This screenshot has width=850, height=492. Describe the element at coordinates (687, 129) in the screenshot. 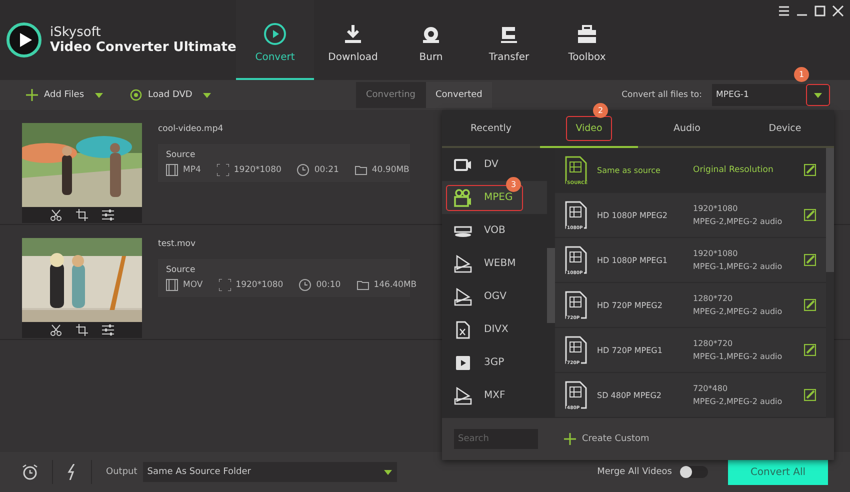

I see `format-tab: Audio` at that location.